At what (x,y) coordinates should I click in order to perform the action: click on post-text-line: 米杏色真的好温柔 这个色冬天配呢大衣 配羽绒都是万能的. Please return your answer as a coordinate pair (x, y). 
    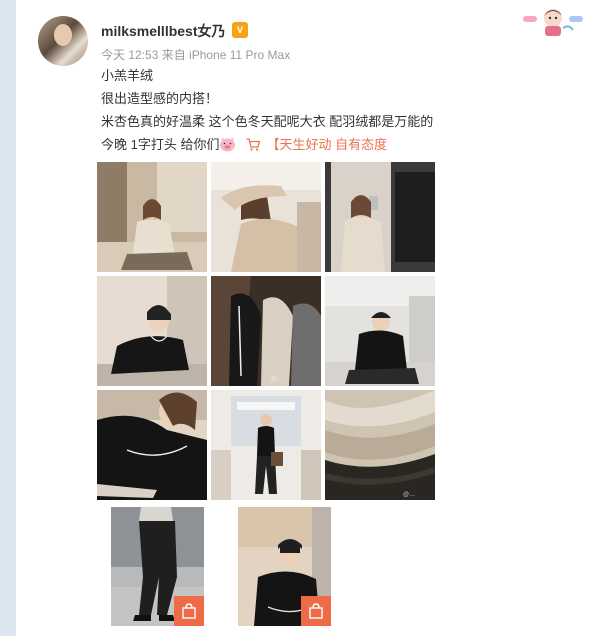
    Looking at the image, I should click on (267, 121).